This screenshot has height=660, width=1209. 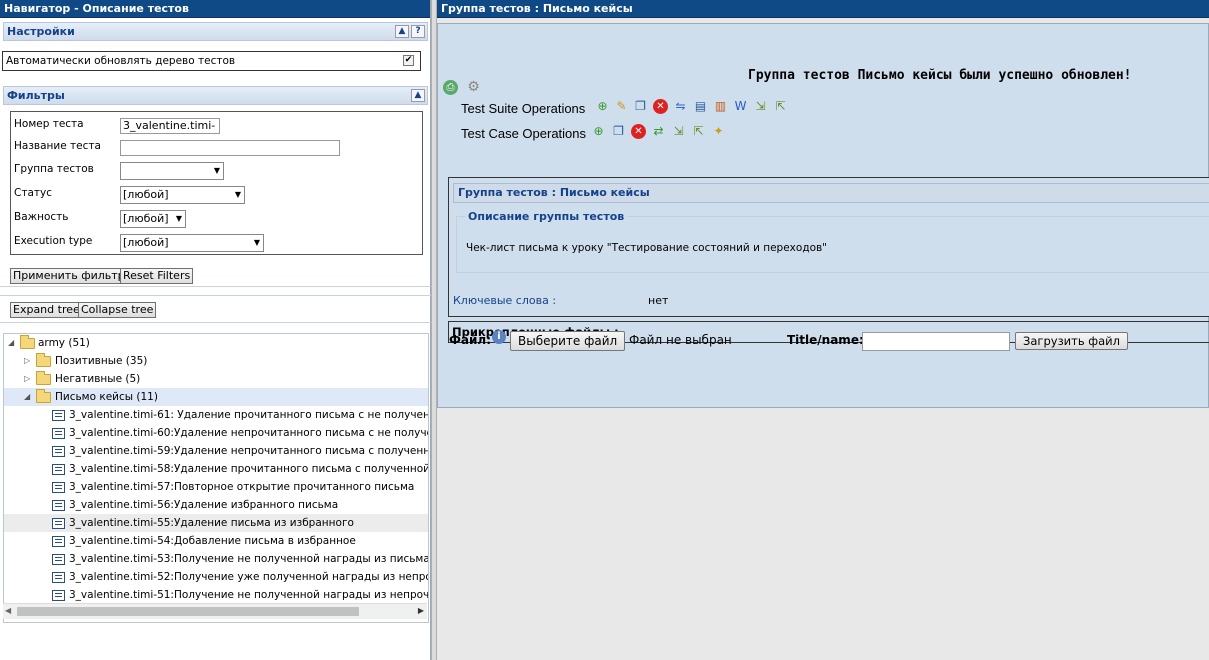 I want to click on reorder-icon: ⇄, so click(x=658, y=131).